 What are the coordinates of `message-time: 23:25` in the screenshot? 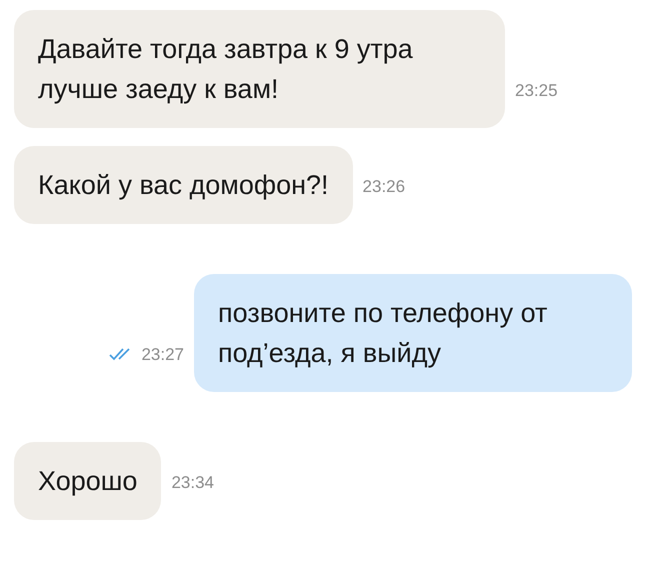 It's located at (536, 91).